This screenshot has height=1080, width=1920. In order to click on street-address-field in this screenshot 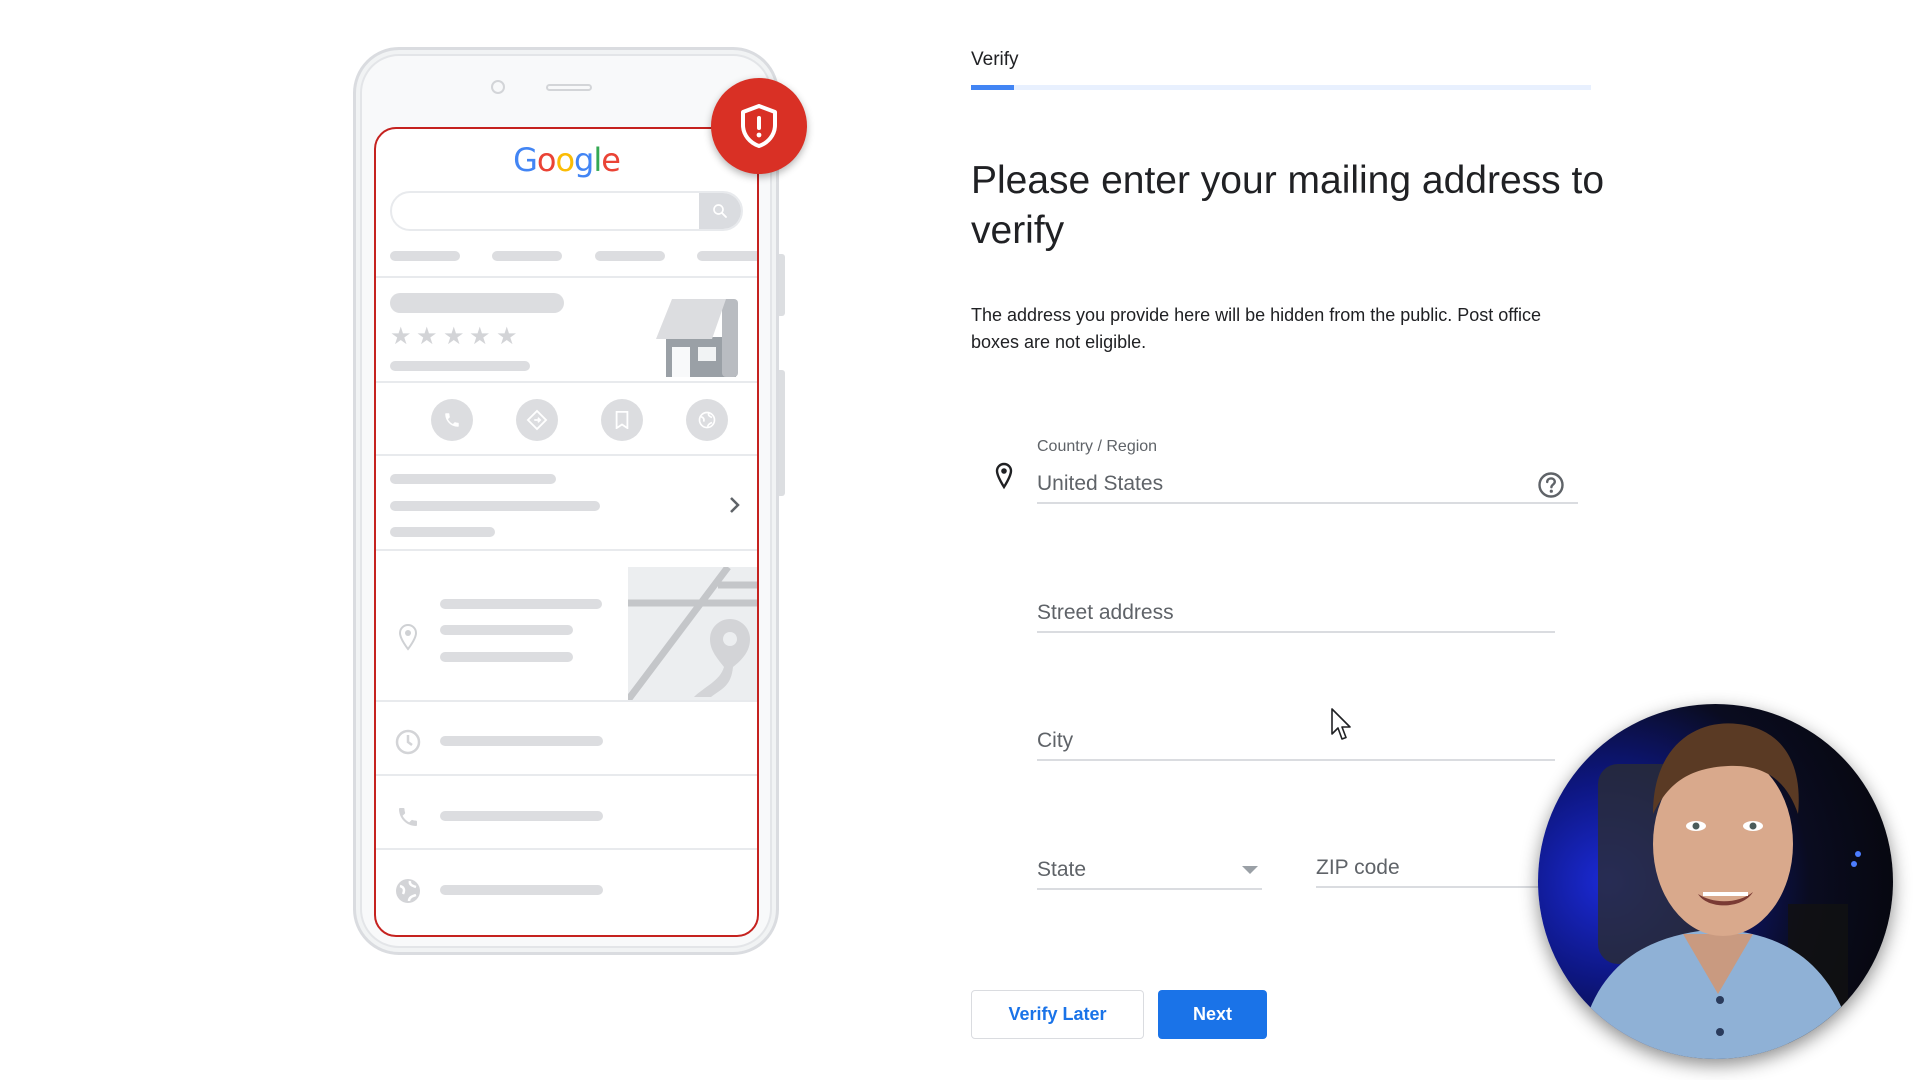, I will do `click(1296, 609)`.